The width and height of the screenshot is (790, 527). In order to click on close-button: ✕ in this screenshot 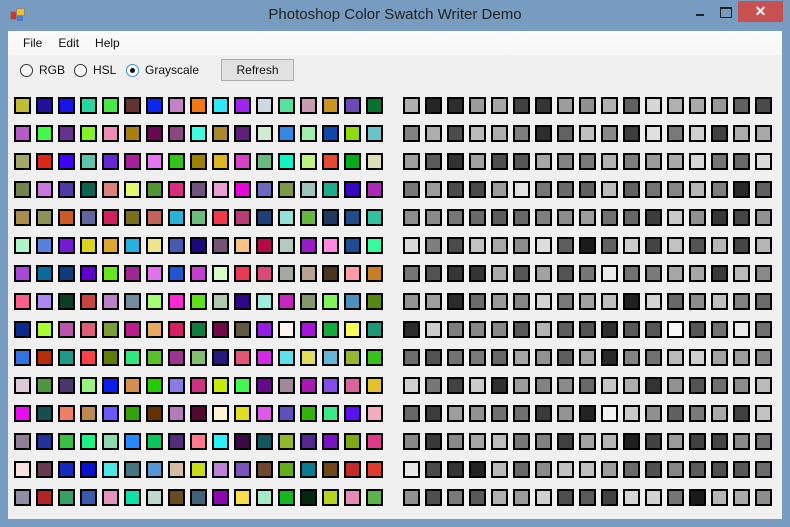, I will do `click(760, 11)`.